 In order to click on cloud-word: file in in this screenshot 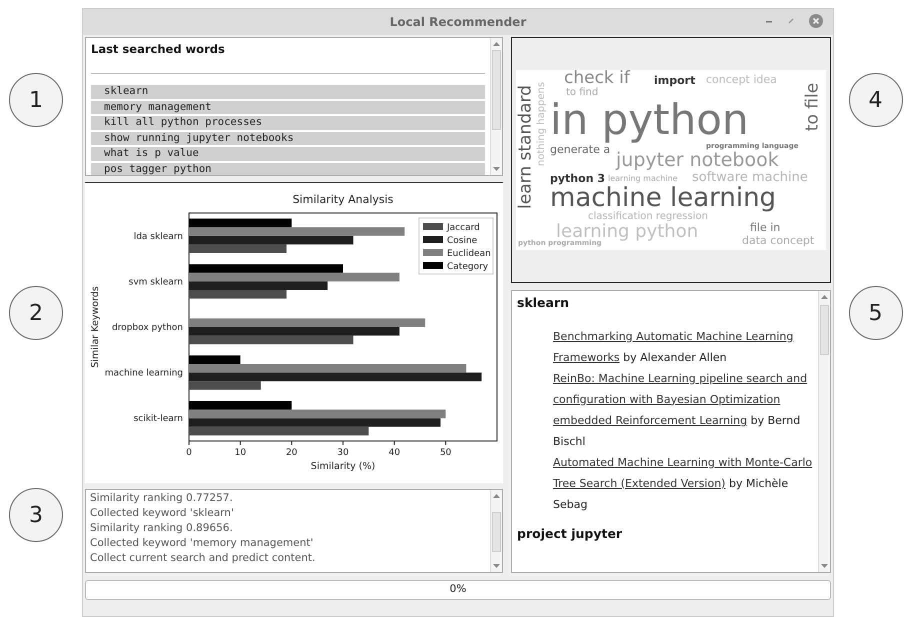, I will do `click(765, 227)`.